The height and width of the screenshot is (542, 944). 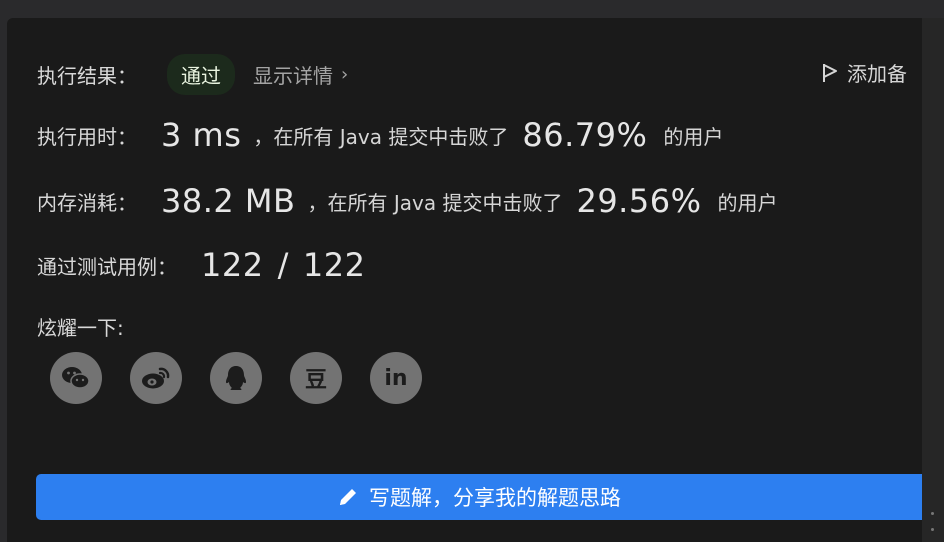 What do you see at coordinates (232, 265) in the screenshot?
I see `tests-passed: 122` at bounding box center [232, 265].